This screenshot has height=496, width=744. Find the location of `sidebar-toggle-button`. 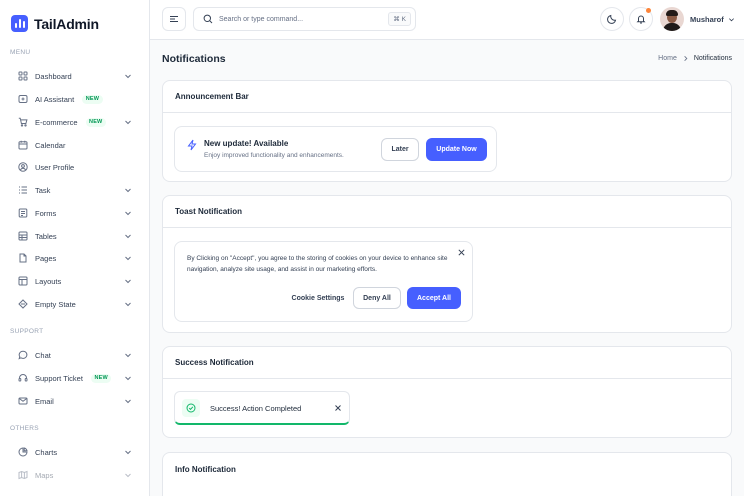

sidebar-toggle-button is located at coordinates (174, 19).